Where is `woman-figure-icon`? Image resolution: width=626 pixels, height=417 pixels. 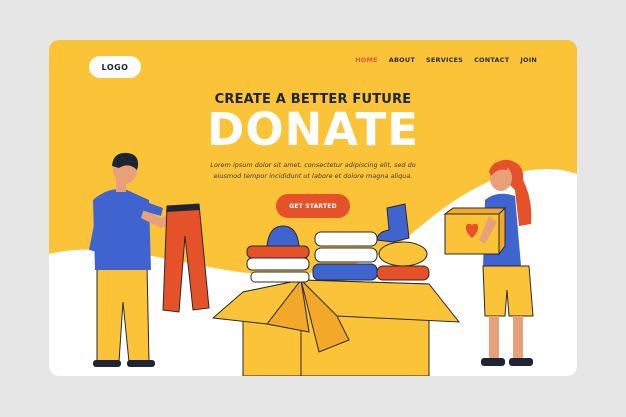
woman-figure-icon is located at coordinates (507, 262).